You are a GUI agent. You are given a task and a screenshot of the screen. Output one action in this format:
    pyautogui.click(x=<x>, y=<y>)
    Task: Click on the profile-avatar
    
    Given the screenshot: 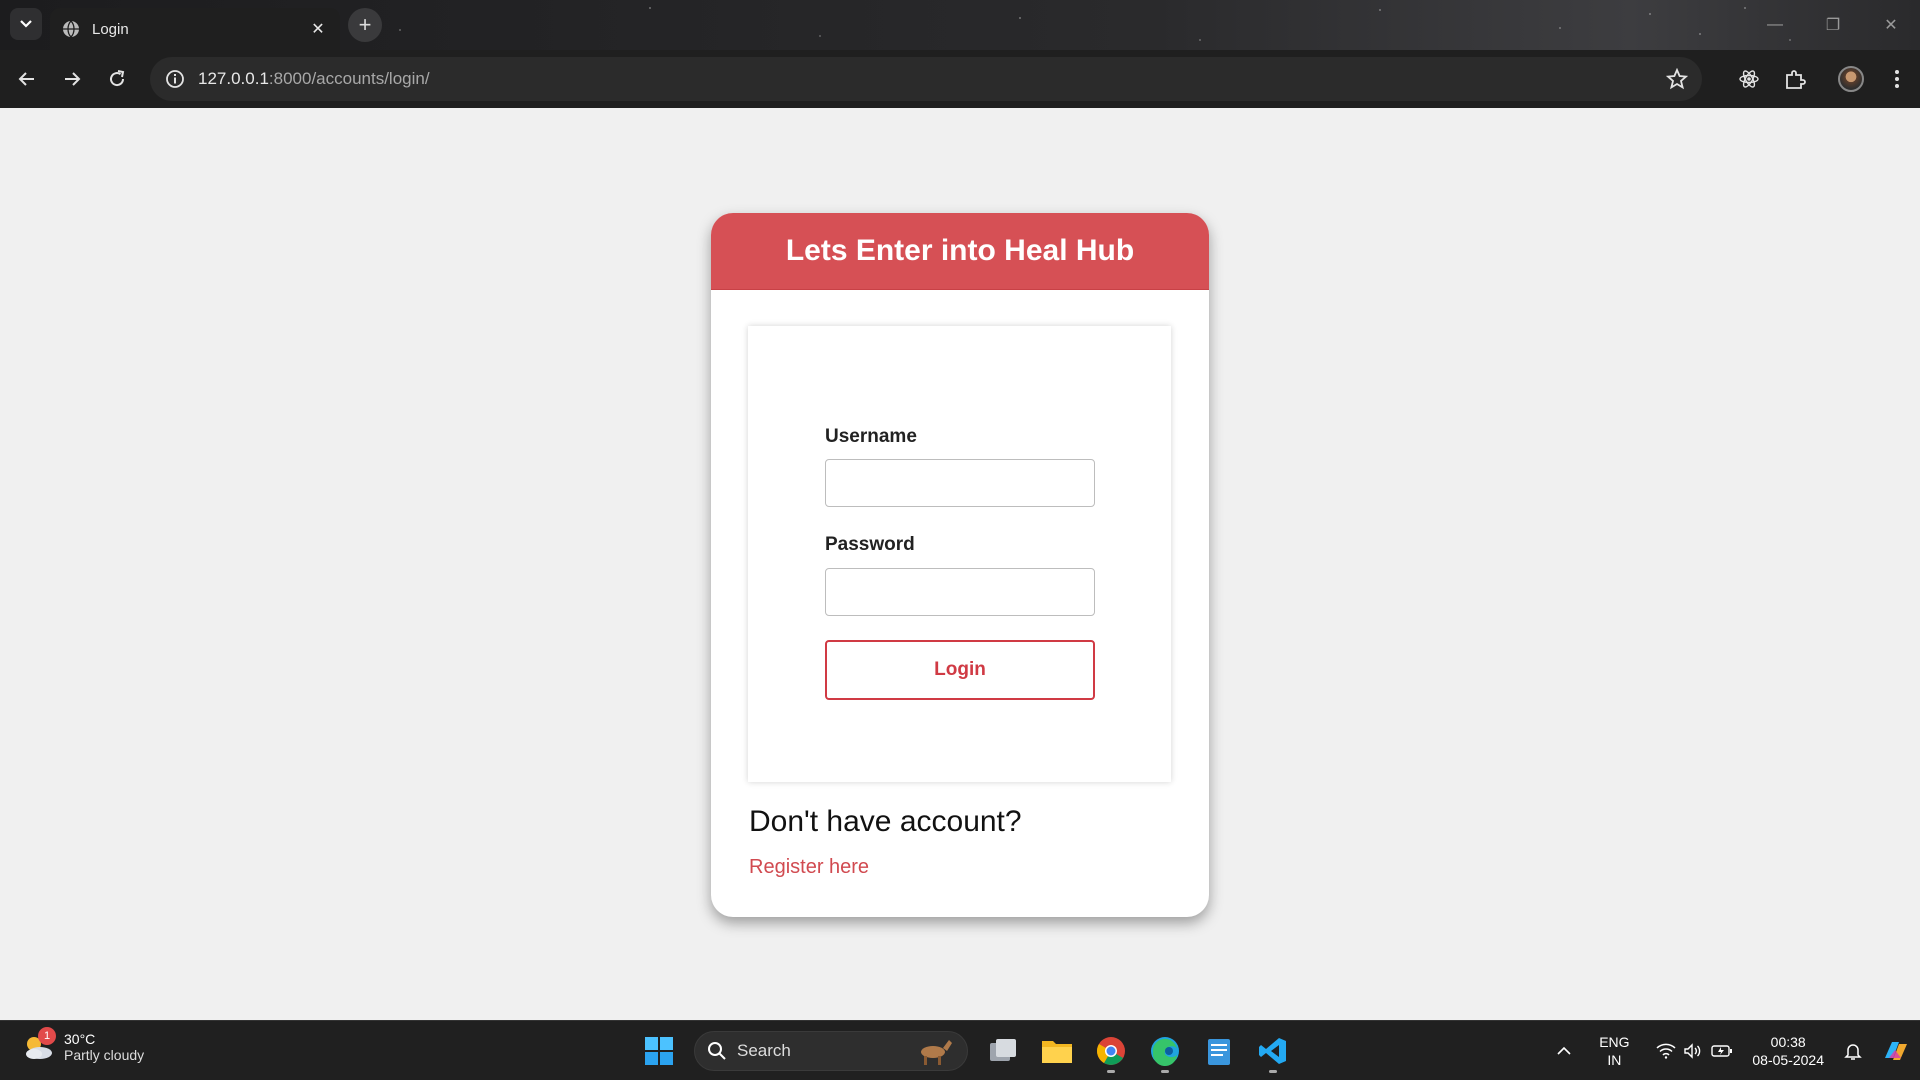 What is the action you would take?
    pyautogui.click(x=1851, y=79)
    